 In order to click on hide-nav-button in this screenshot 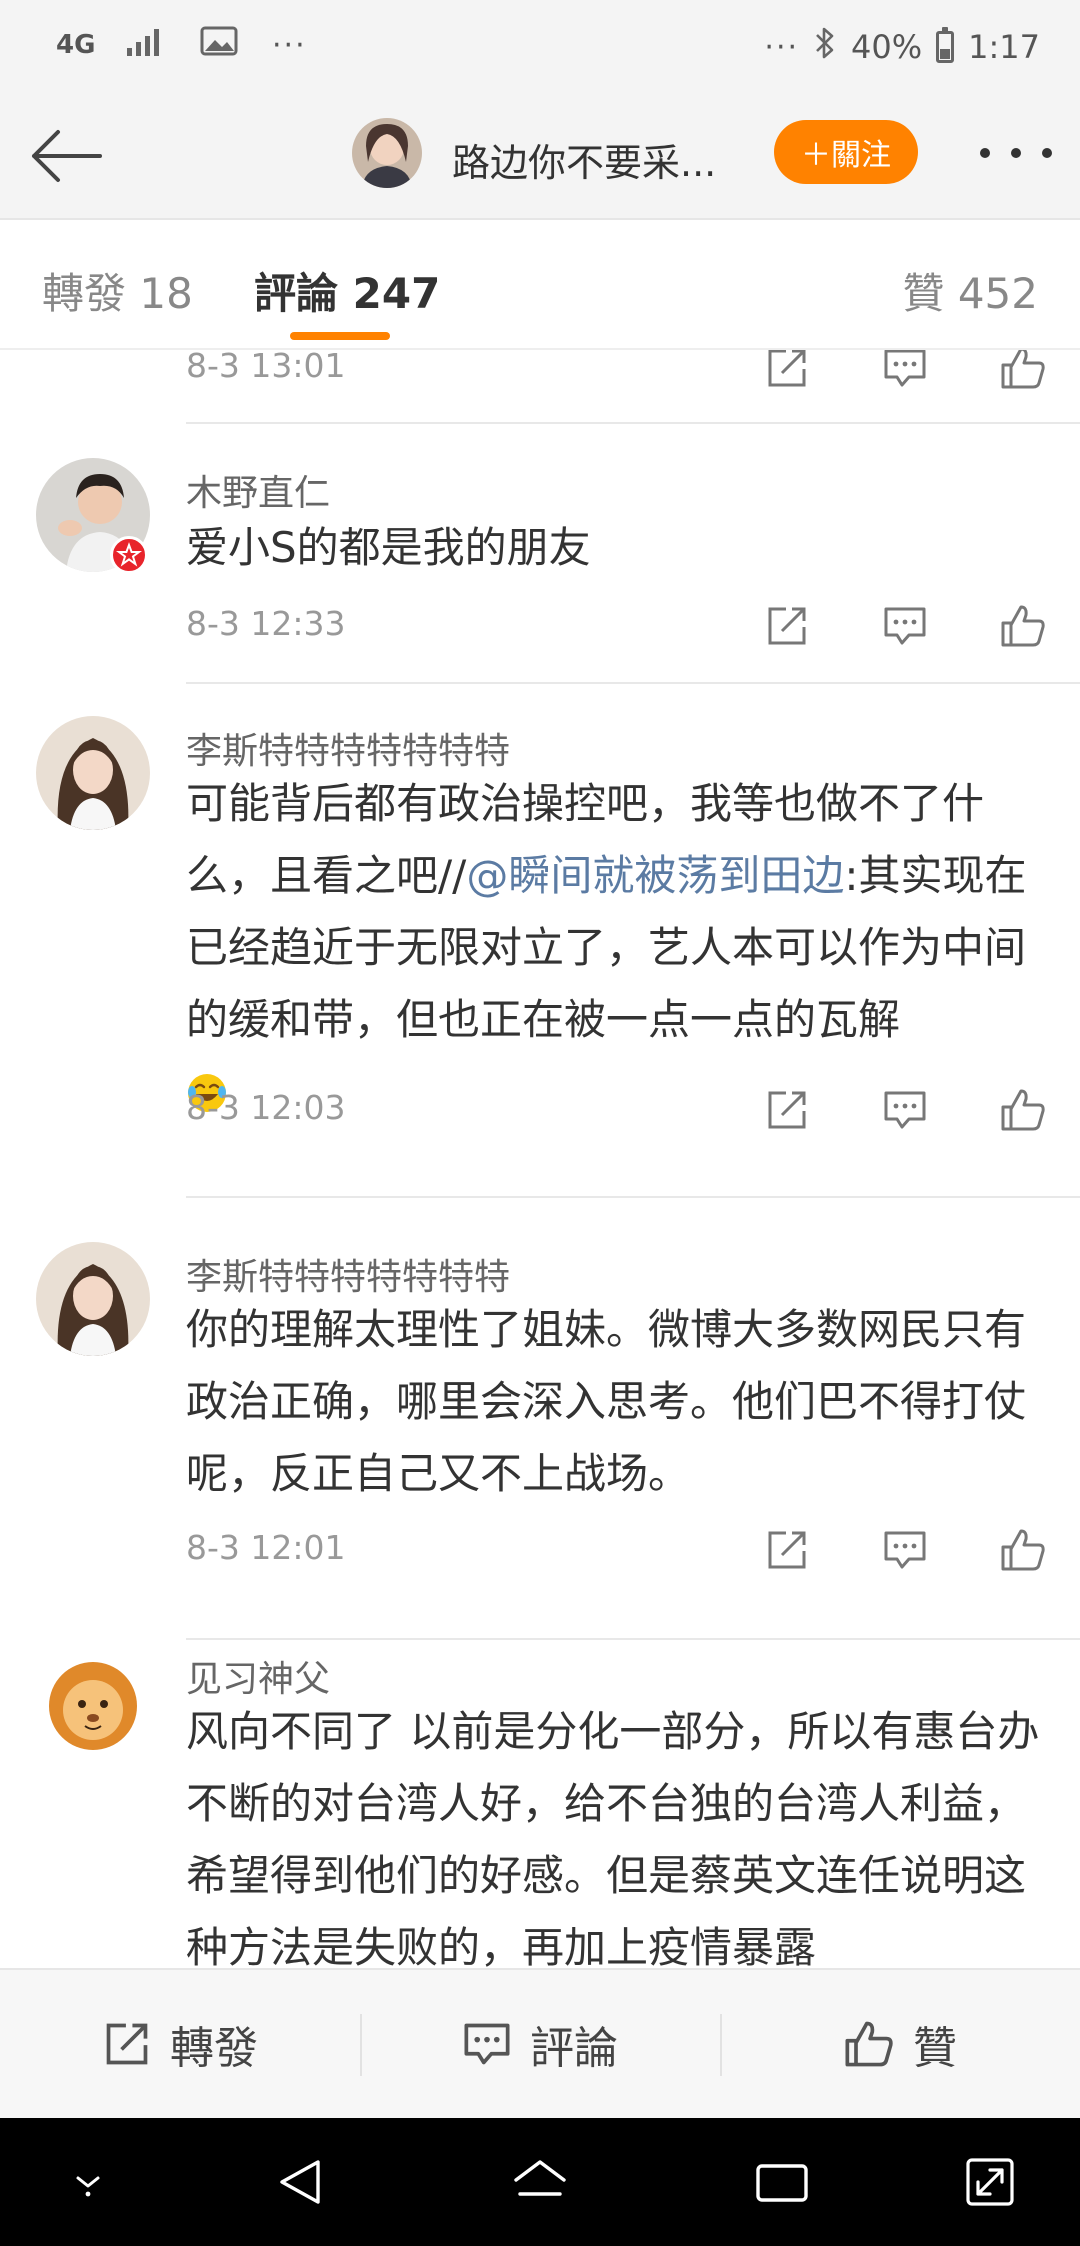, I will do `click(88, 2182)`.